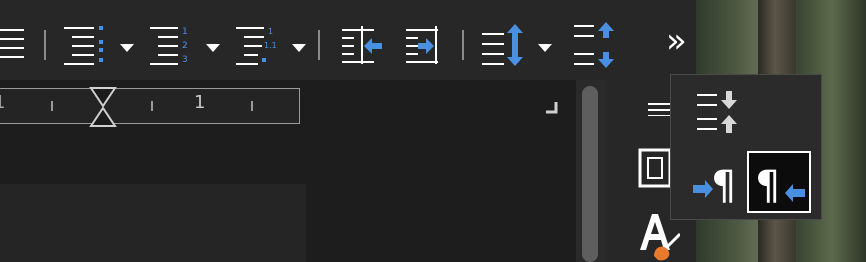 The width and height of the screenshot is (866, 262). I want to click on outline-list-button: 1 1.1, so click(257, 45).